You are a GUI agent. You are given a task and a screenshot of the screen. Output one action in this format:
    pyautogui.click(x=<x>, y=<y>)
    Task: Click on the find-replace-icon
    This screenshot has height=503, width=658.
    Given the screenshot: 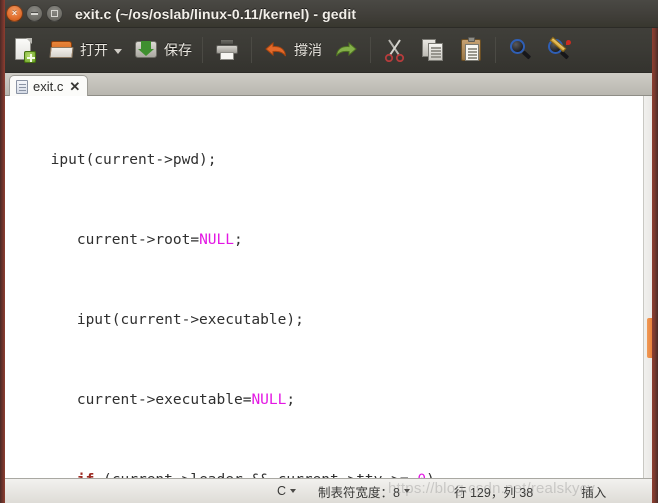 What is the action you would take?
    pyautogui.click(x=558, y=50)
    